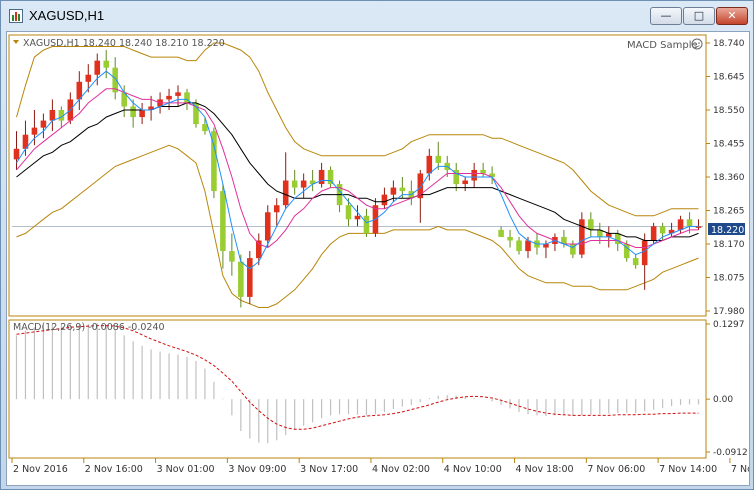 This screenshot has width=754, height=490. I want to click on macd-tick-label: 0.00, so click(723, 400).